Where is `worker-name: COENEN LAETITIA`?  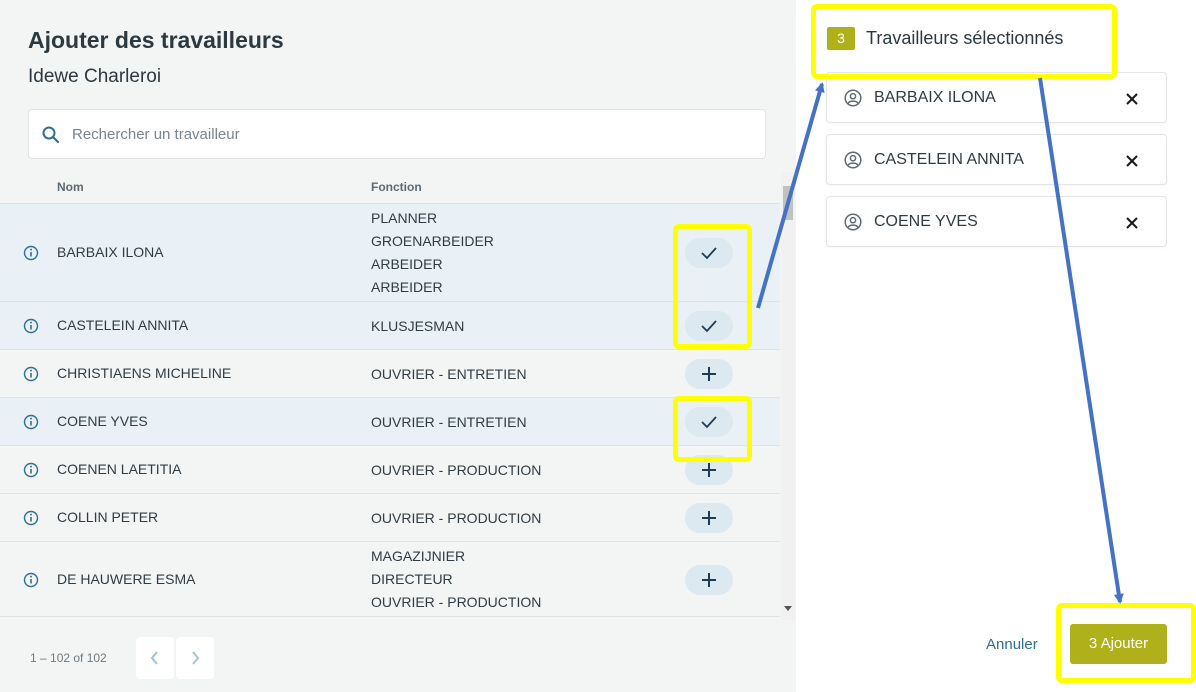
worker-name: COENEN LAETITIA is located at coordinates (119, 469).